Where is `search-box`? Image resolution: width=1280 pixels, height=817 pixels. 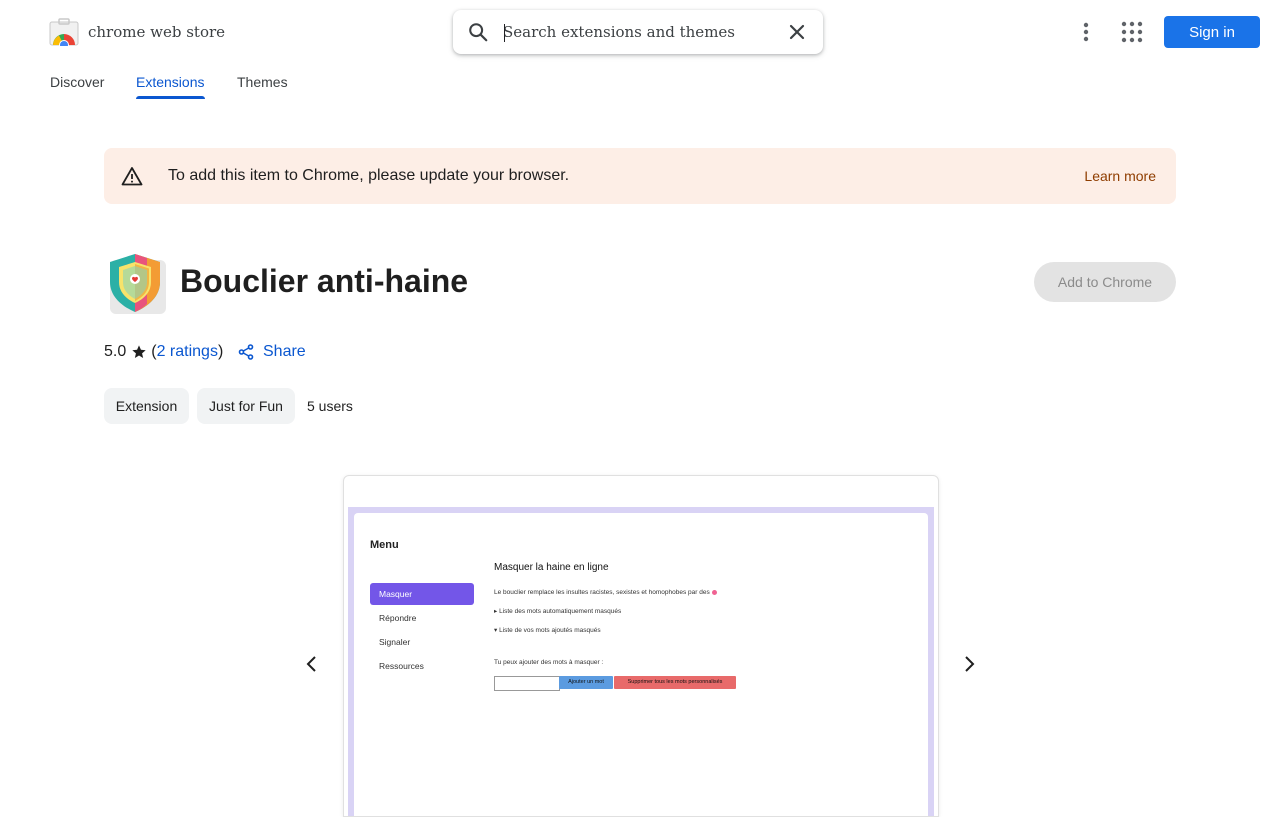 search-box is located at coordinates (638, 32).